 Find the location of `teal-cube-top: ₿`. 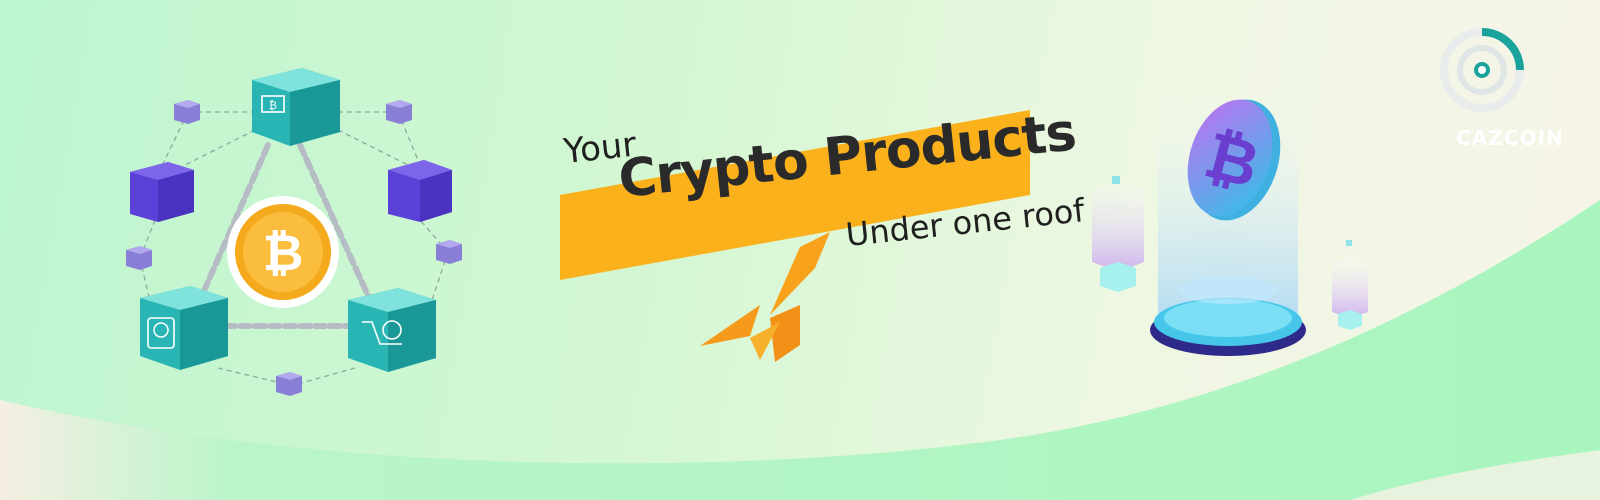

teal-cube-top: ₿ is located at coordinates (296, 107).